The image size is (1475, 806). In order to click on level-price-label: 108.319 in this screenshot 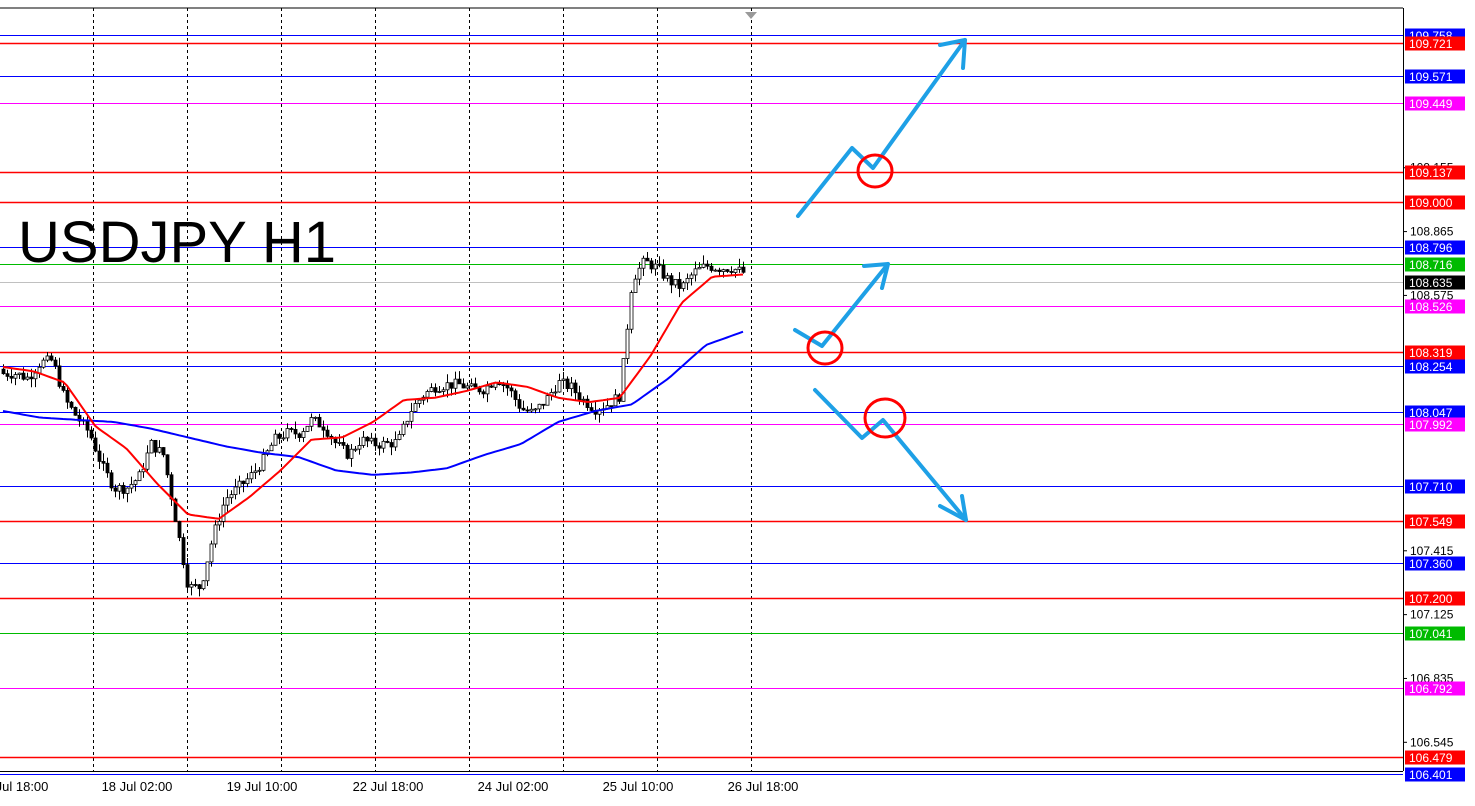, I will do `click(1431, 353)`.